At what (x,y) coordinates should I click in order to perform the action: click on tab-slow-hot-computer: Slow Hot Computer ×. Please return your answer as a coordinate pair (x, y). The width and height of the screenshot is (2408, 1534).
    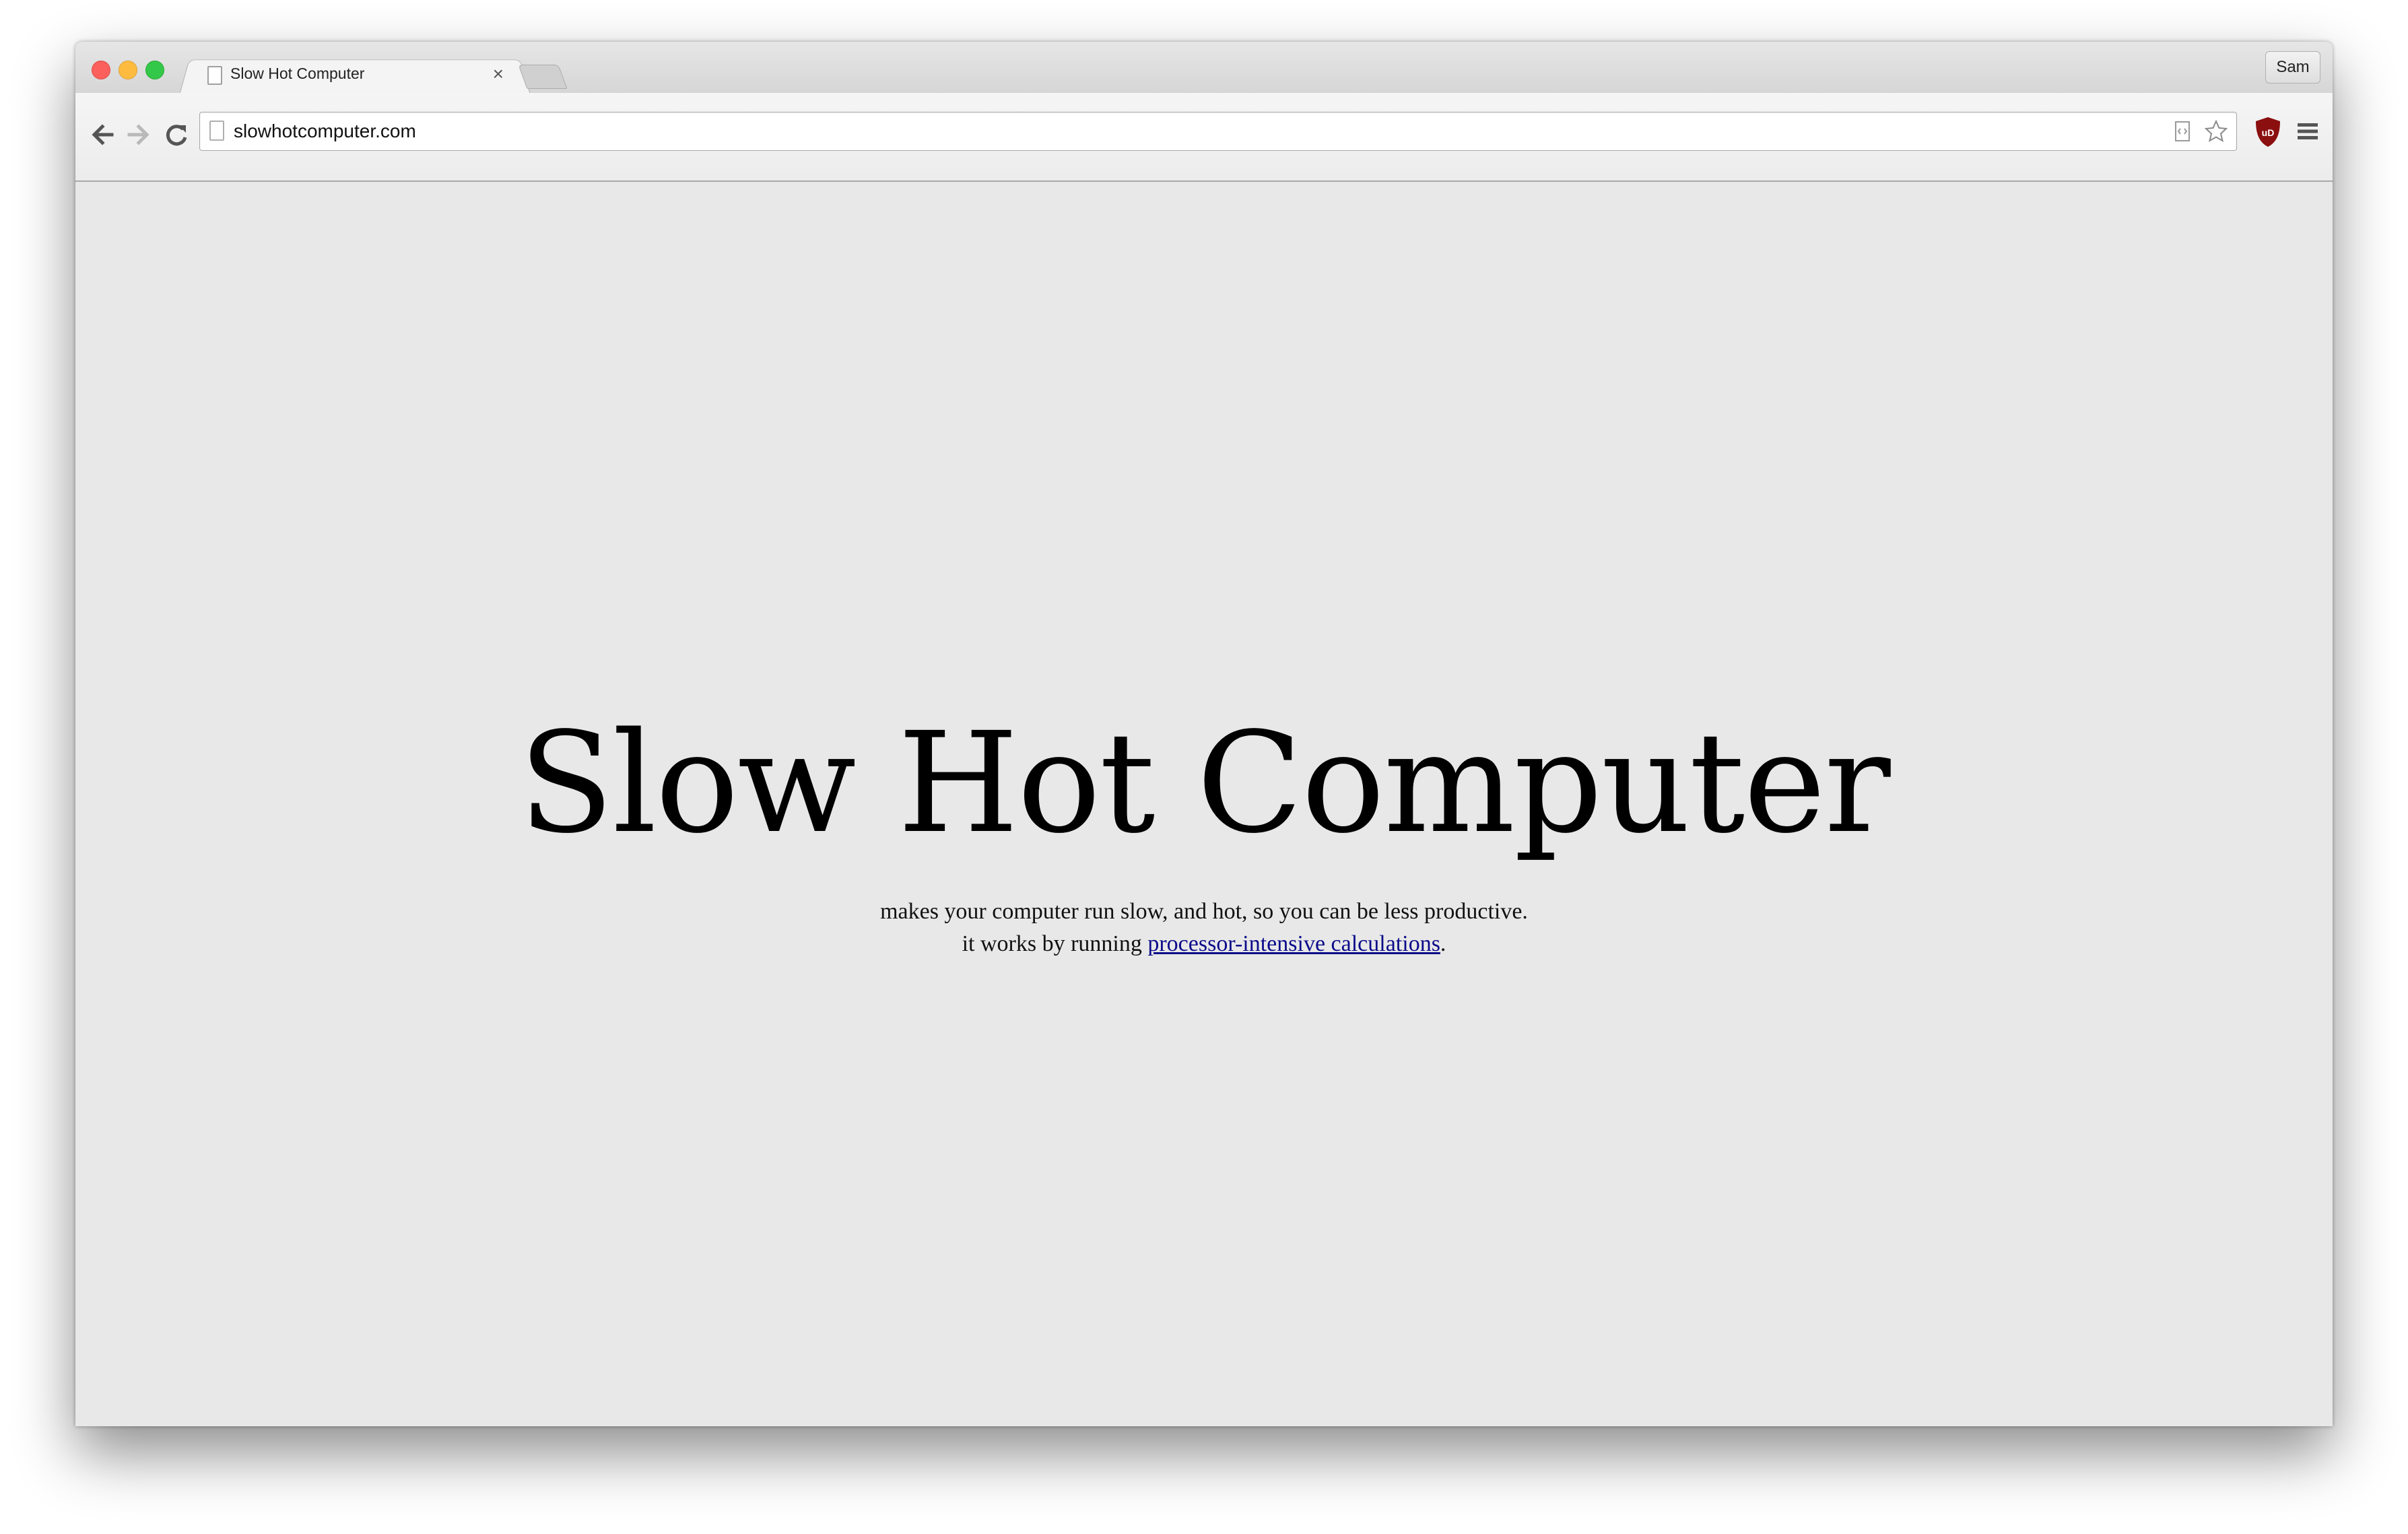
    Looking at the image, I should click on (355, 76).